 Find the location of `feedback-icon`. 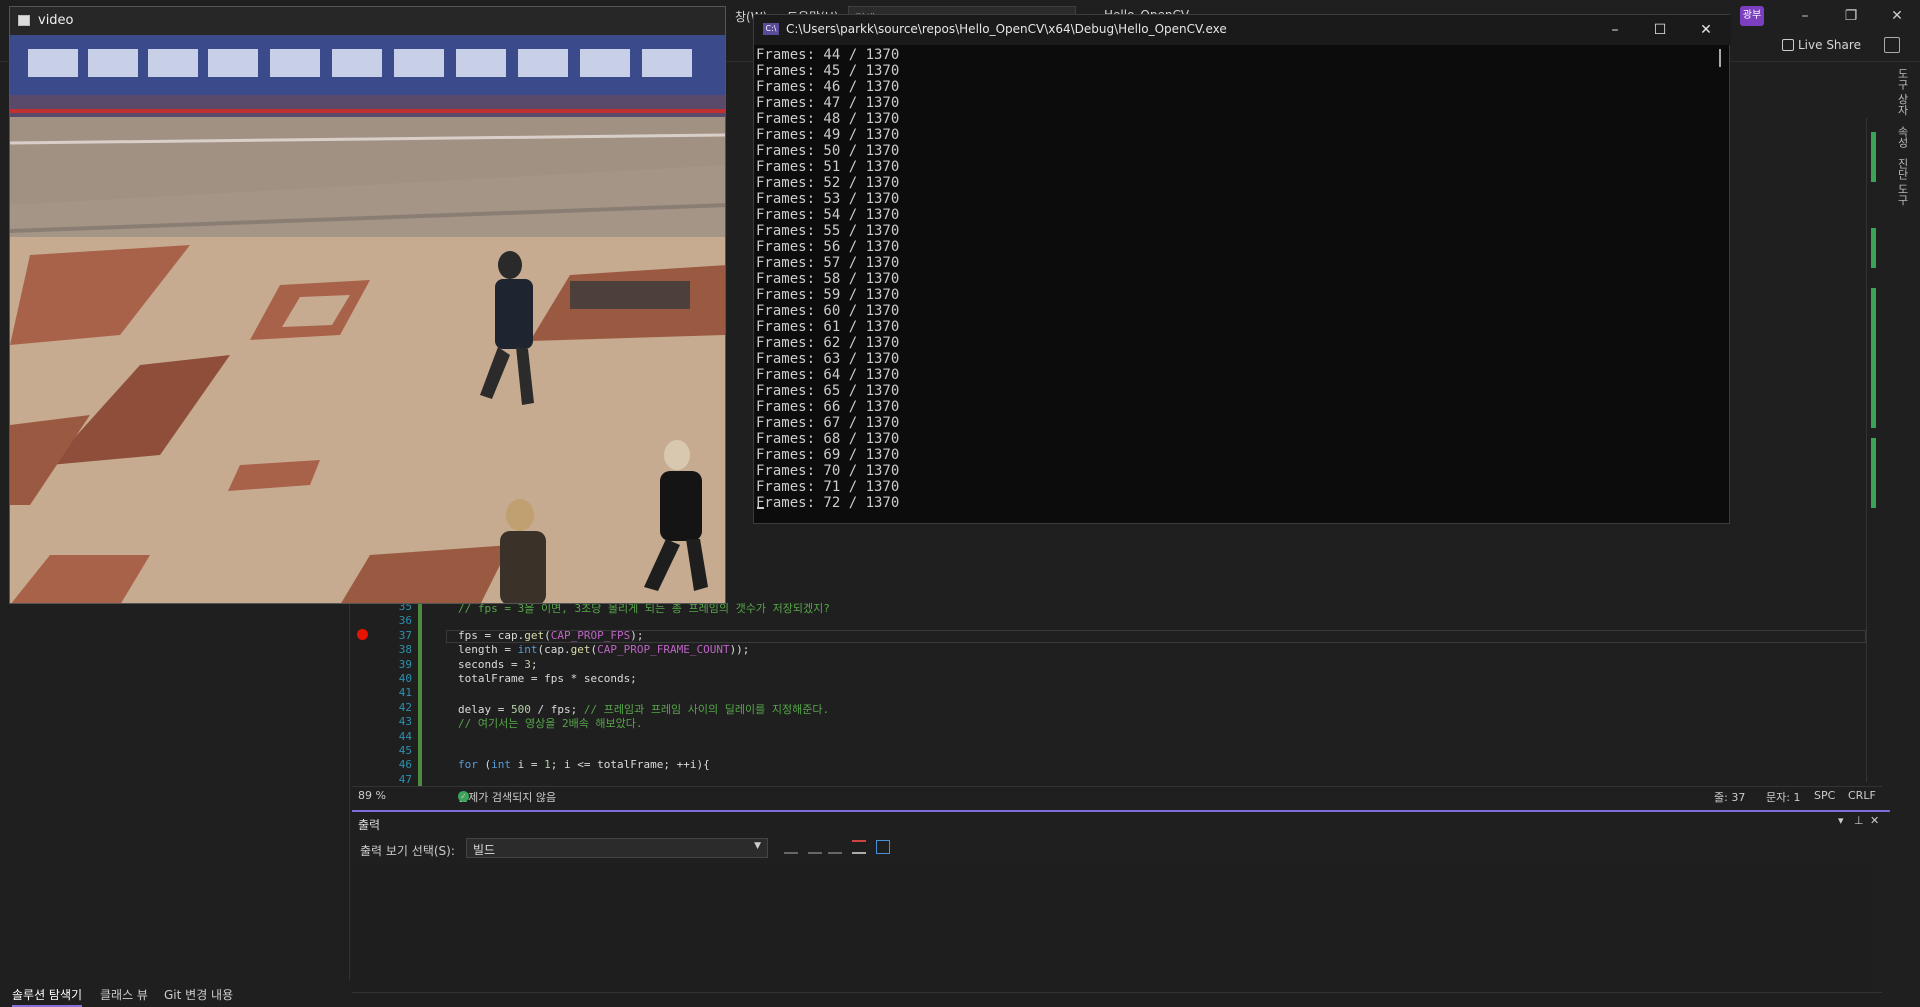

feedback-icon is located at coordinates (1892, 45).